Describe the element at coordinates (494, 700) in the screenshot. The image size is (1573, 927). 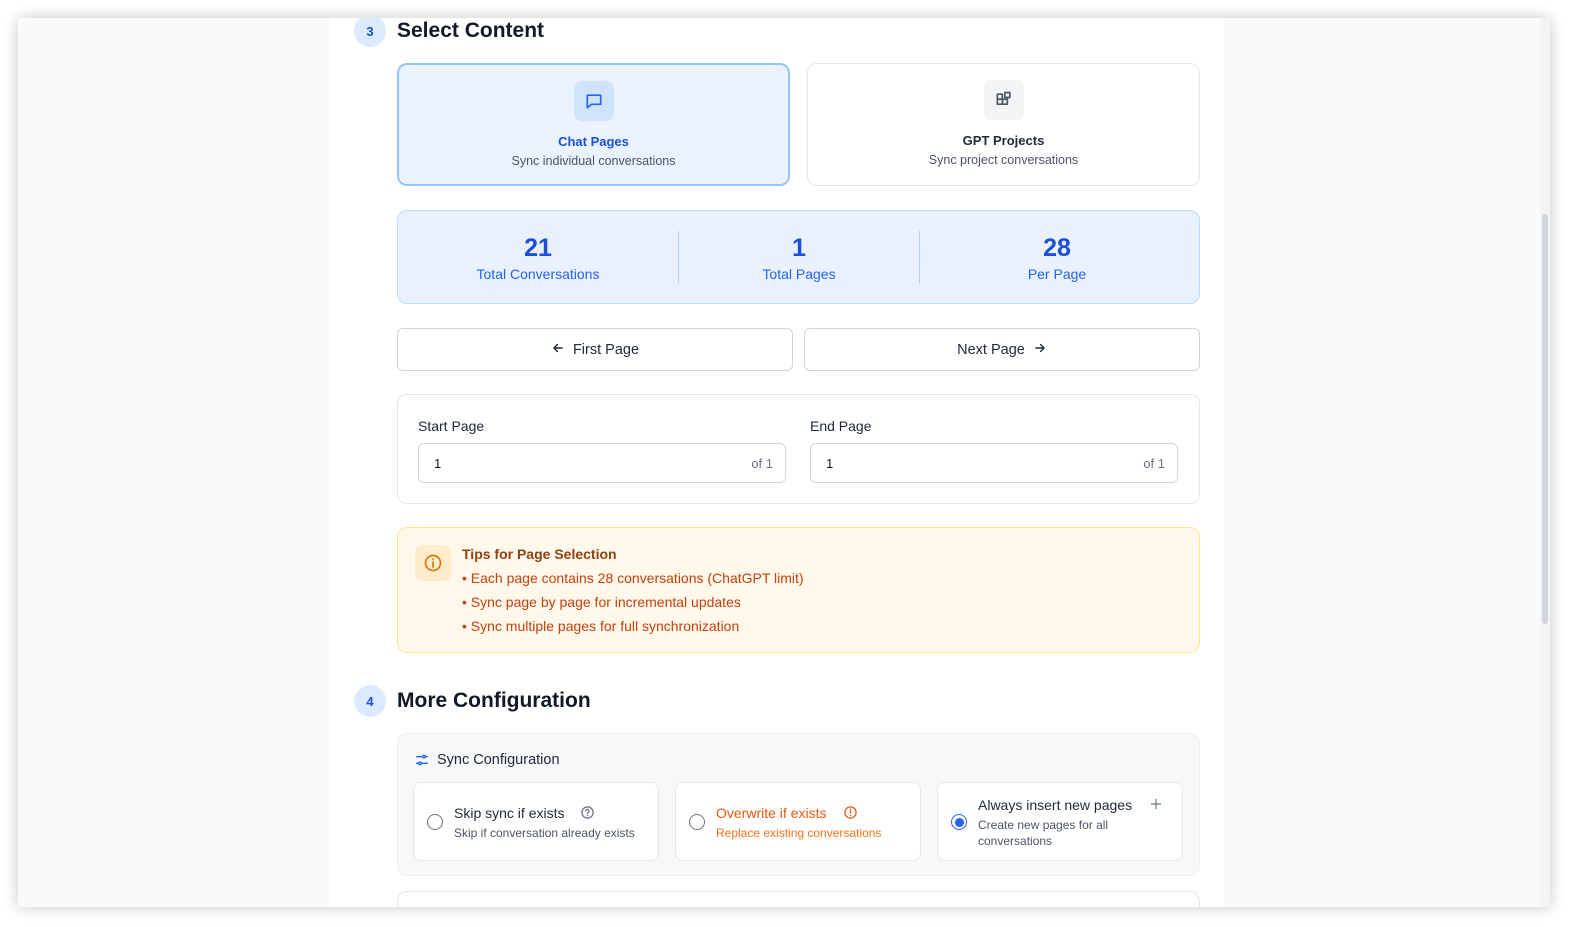
I see `section-title-more-configuration: More Configuration` at that location.